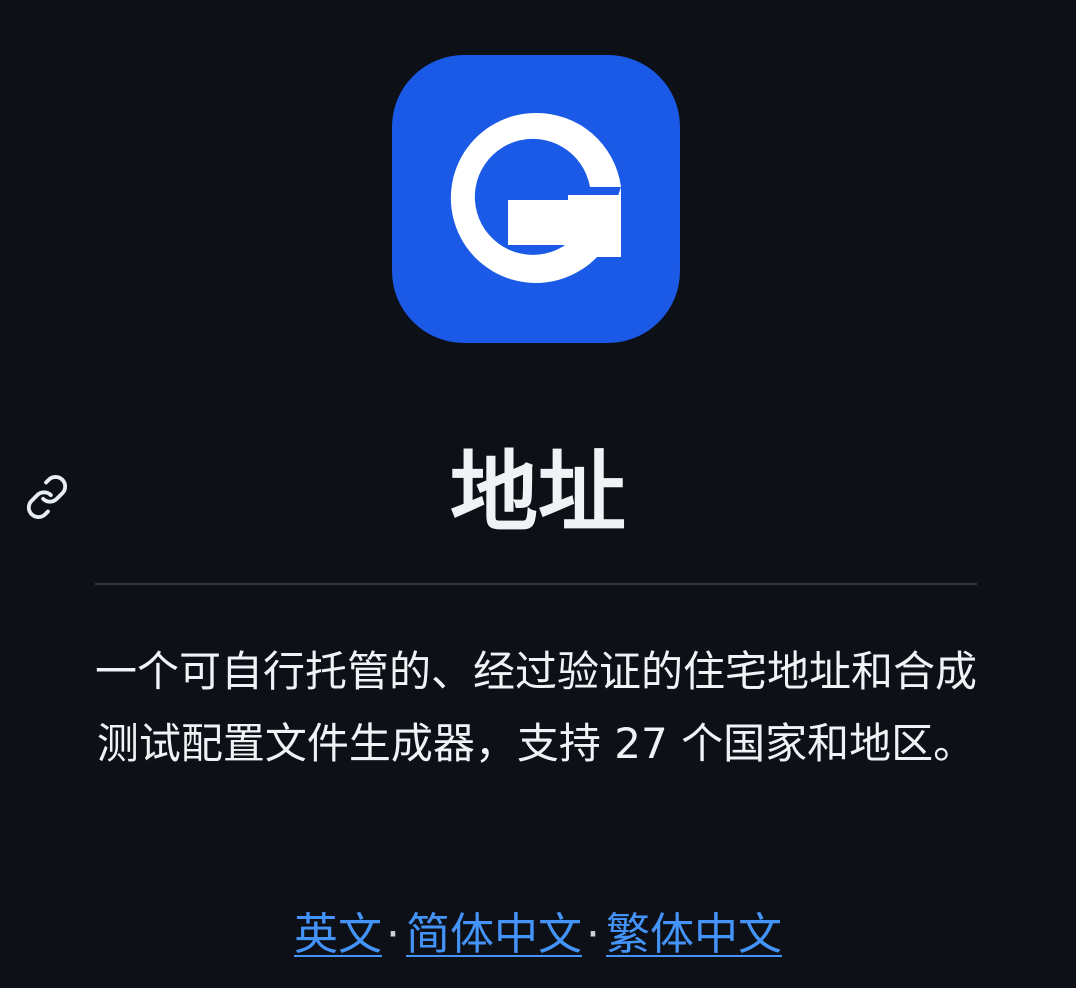  I want to click on language-switcher: 英文· 简体中文· 繁体中文, so click(538, 935).